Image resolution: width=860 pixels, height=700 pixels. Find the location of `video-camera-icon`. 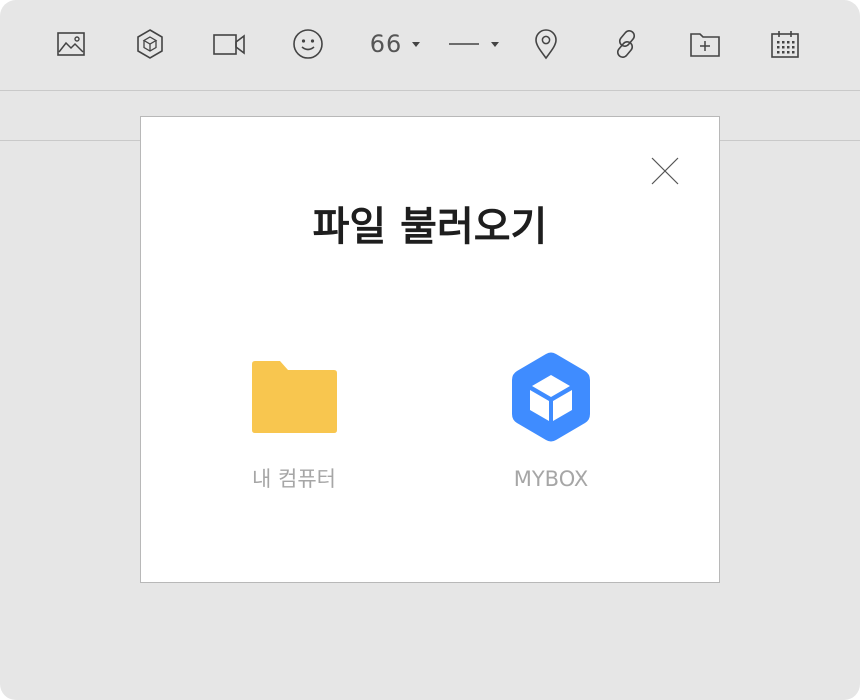

video-camera-icon is located at coordinates (229, 44).